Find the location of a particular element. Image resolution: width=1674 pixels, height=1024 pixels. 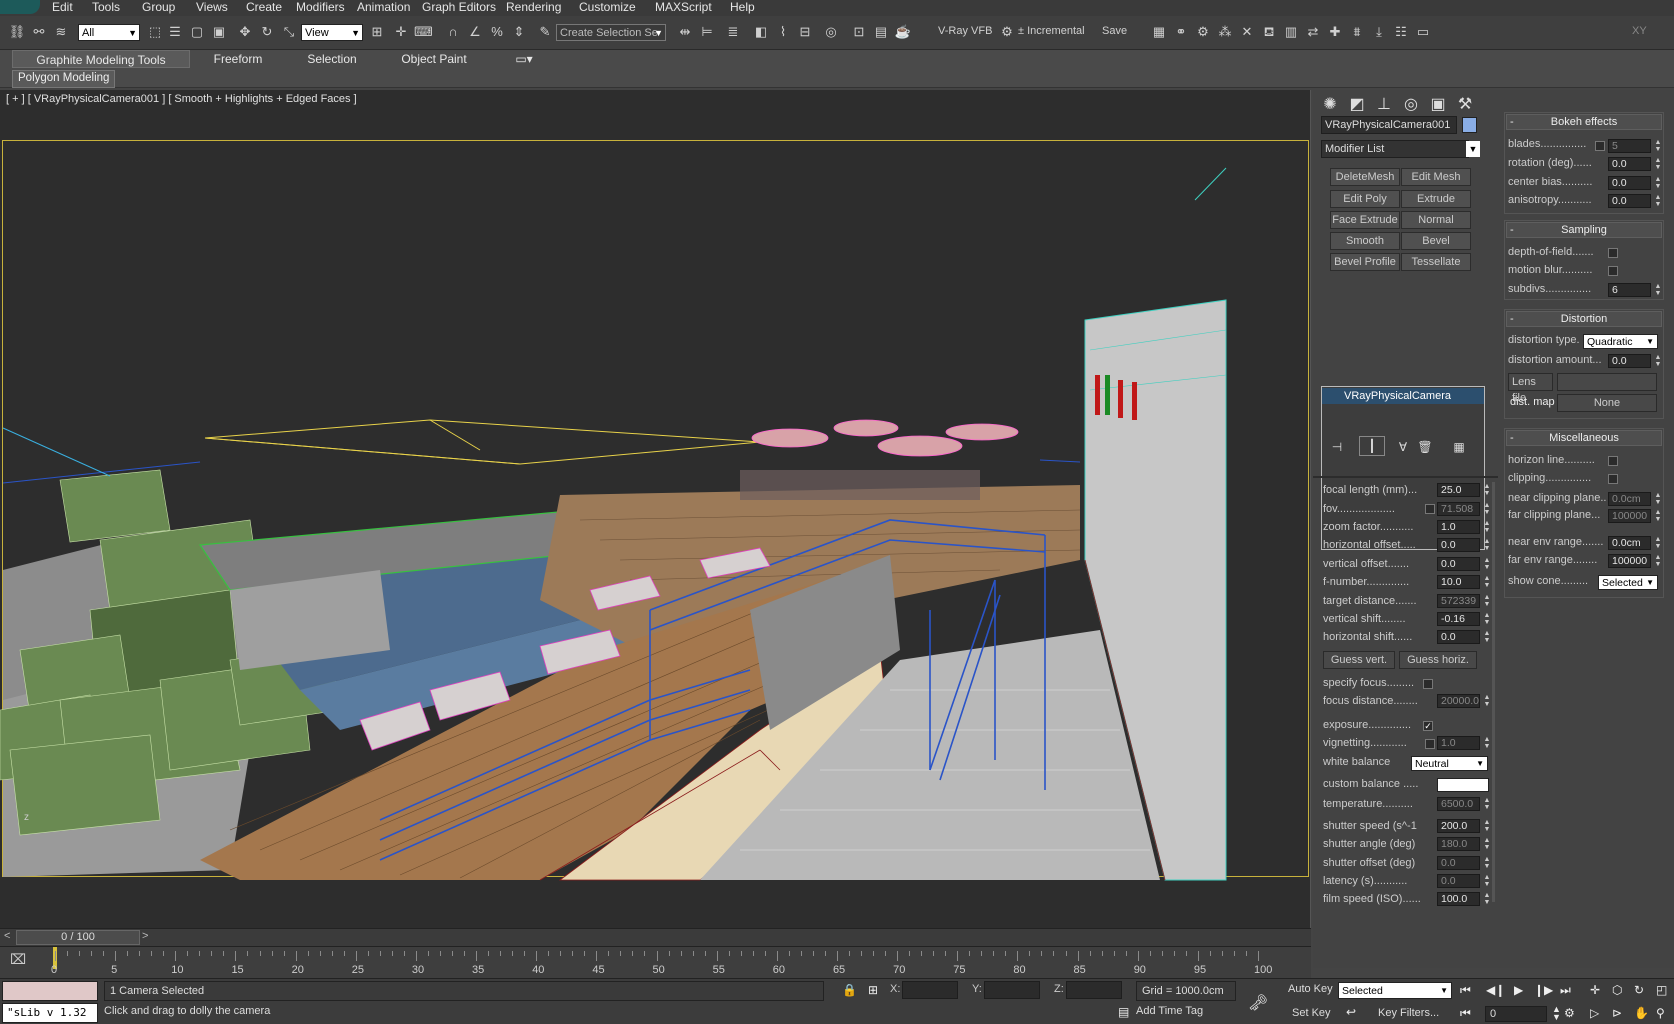

tool-list-icon: ☷ is located at coordinates (1401, 32).